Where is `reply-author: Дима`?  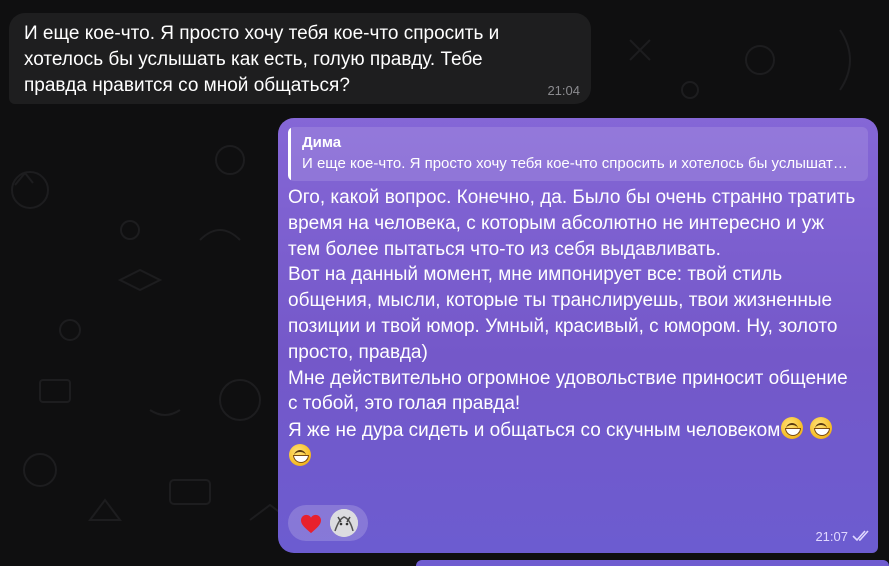 reply-author: Дима is located at coordinates (322, 142).